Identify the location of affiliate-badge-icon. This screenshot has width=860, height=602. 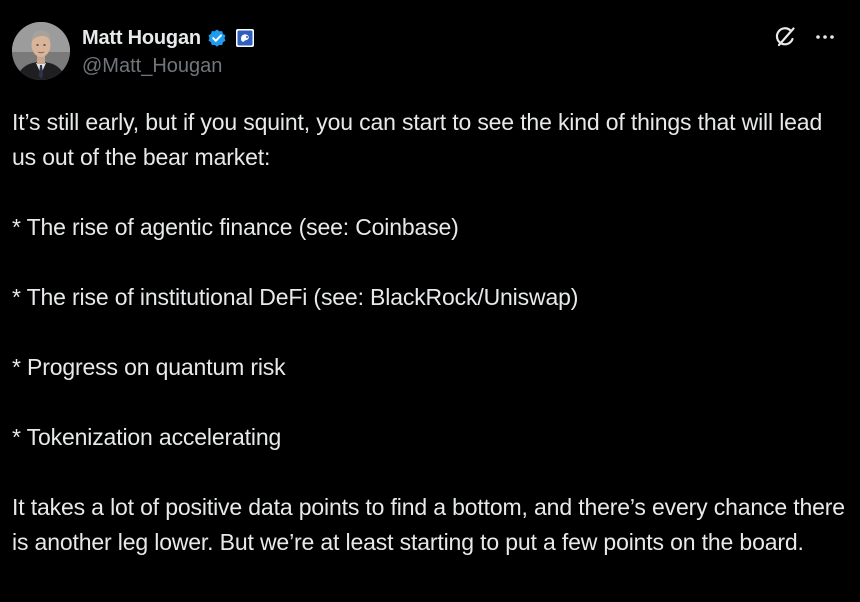
(245, 38).